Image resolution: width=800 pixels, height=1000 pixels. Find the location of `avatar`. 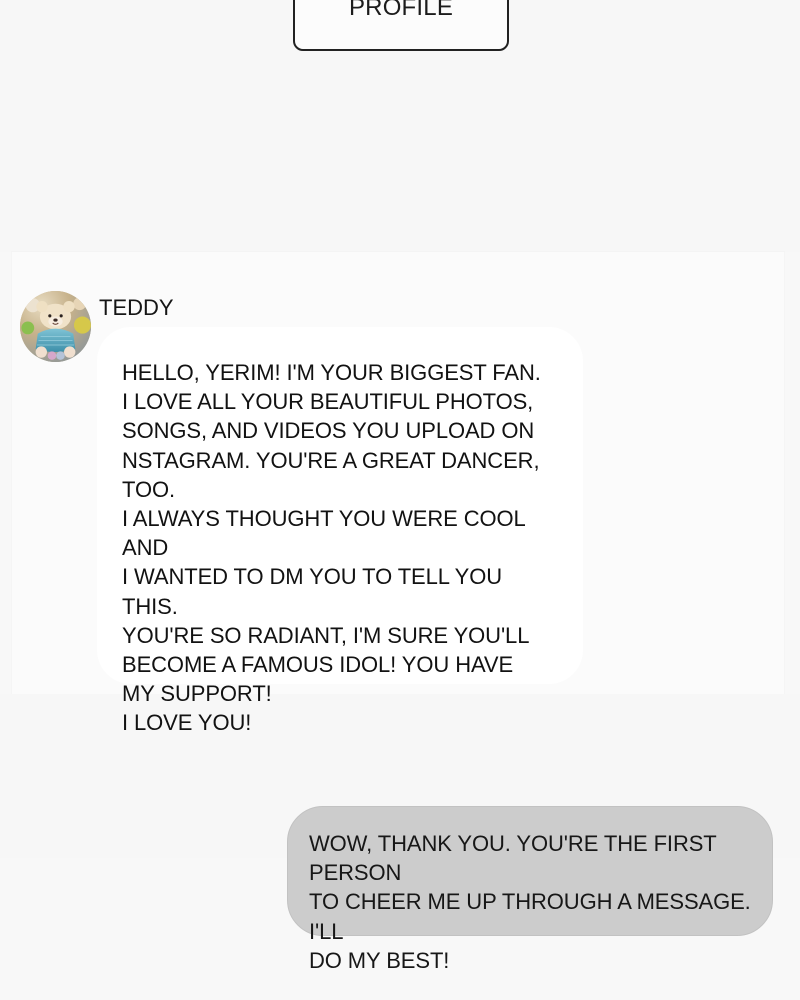

avatar is located at coordinates (55, 326).